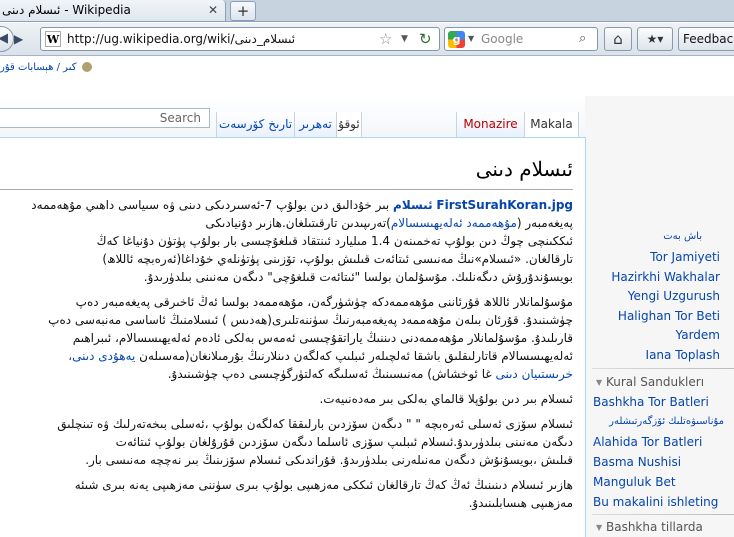 This screenshot has height=537, width=734. Describe the element at coordinates (490, 125) in the screenshot. I see `tab-discussion: Monazire` at that location.